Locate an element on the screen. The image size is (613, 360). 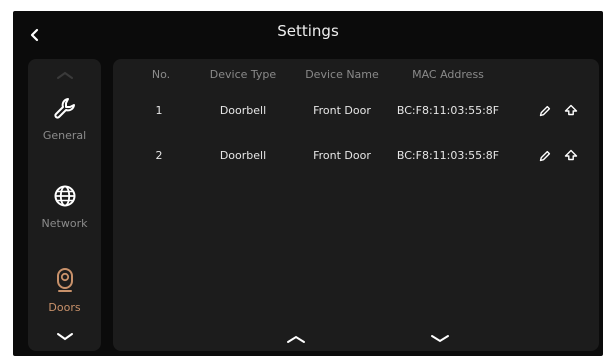
sidebar-item-general: General is located at coordinates (64, 130).